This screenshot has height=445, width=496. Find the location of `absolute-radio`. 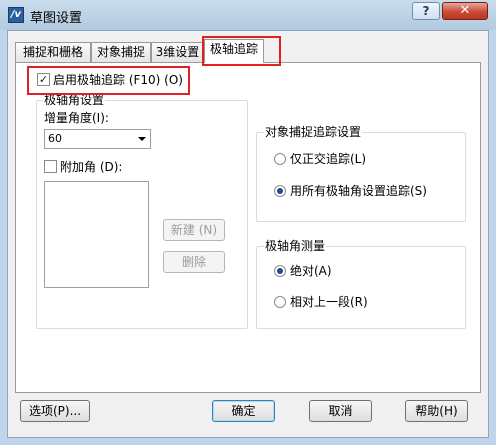

absolute-radio is located at coordinates (280, 271).